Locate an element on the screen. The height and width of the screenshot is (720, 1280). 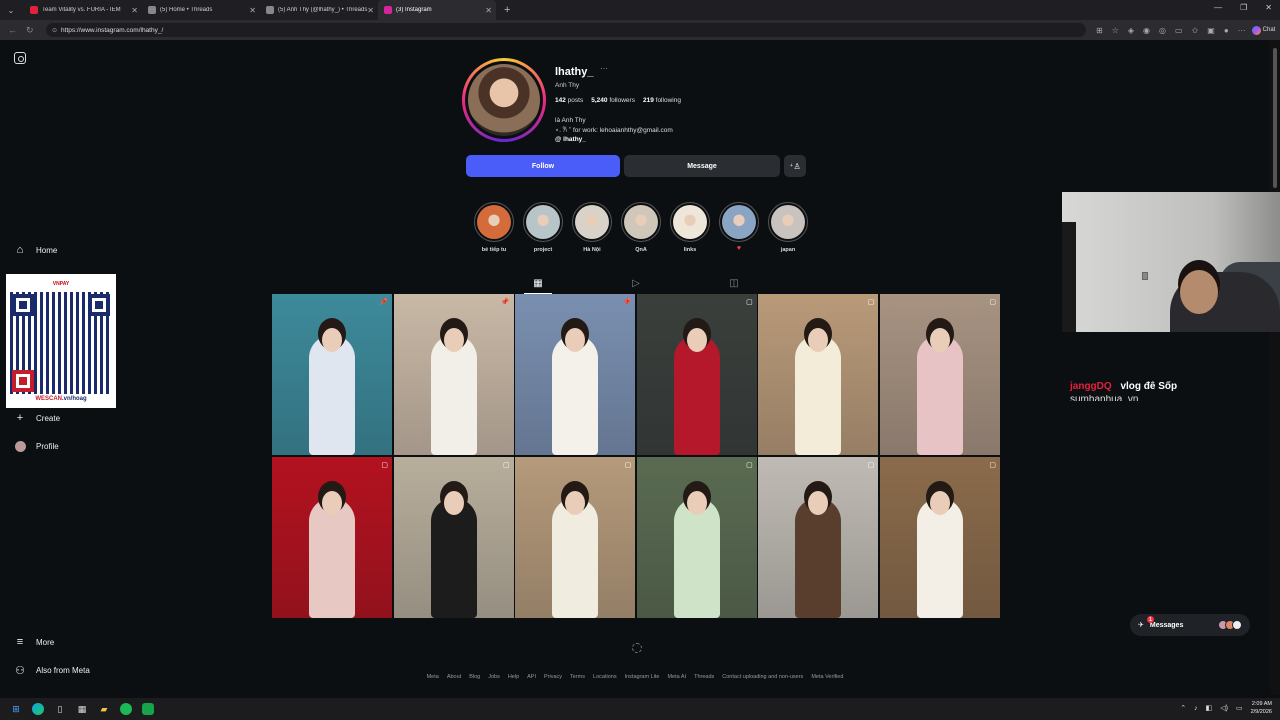
instagram-logo-icon is located at coordinates (20, 58).